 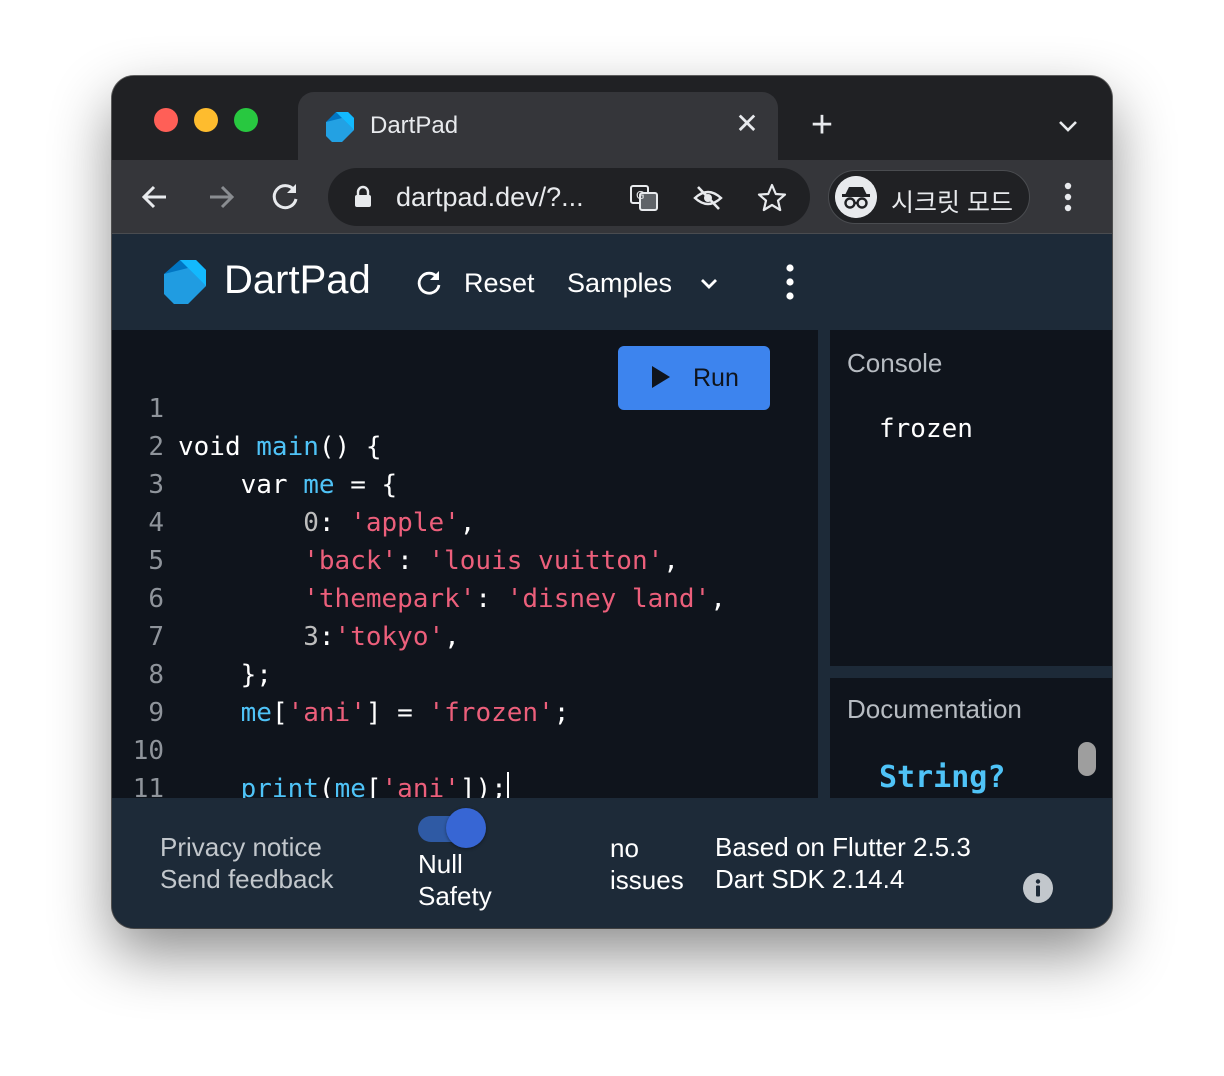 What do you see at coordinates (297, 280) in the screenshot?
I see `dartpad-title: DartPad` at bounding box center [297, 280].